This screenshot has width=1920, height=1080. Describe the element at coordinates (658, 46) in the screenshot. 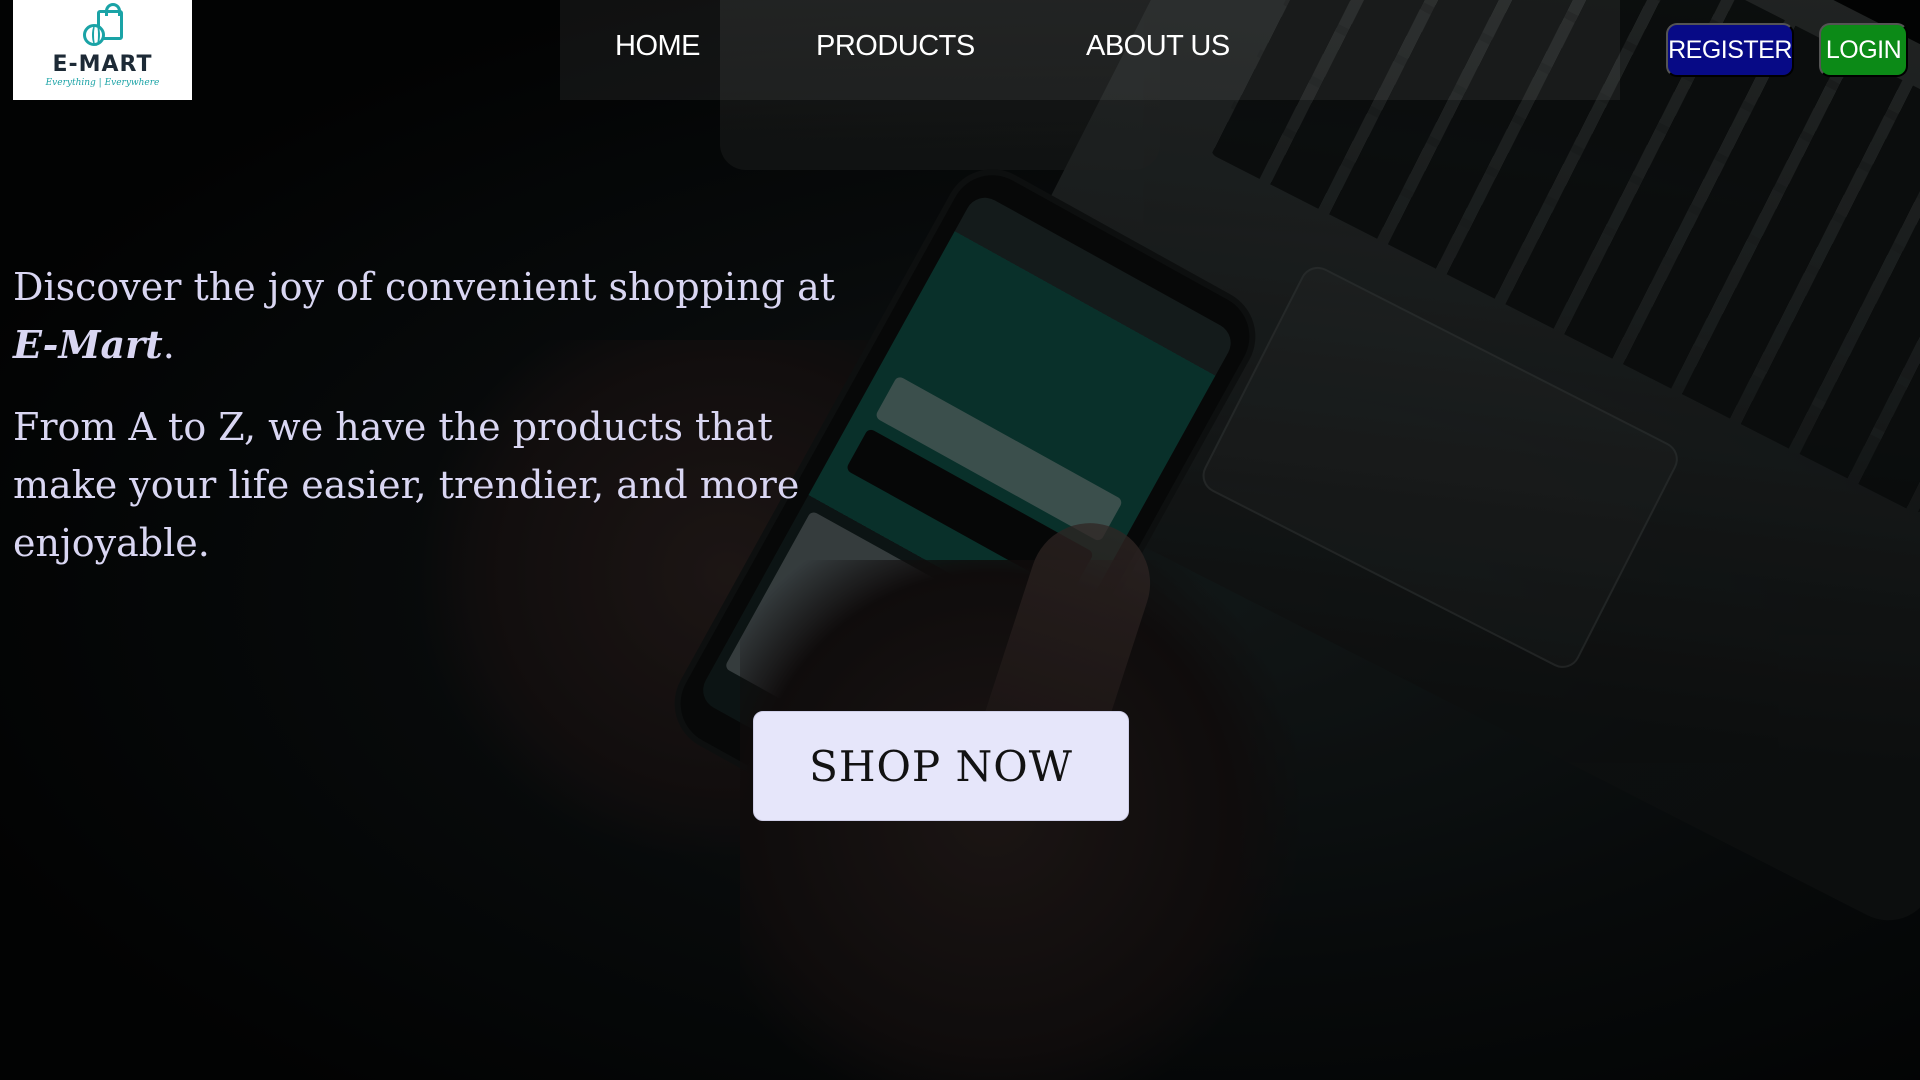

I see `nav-home-link: HOME` at that location.